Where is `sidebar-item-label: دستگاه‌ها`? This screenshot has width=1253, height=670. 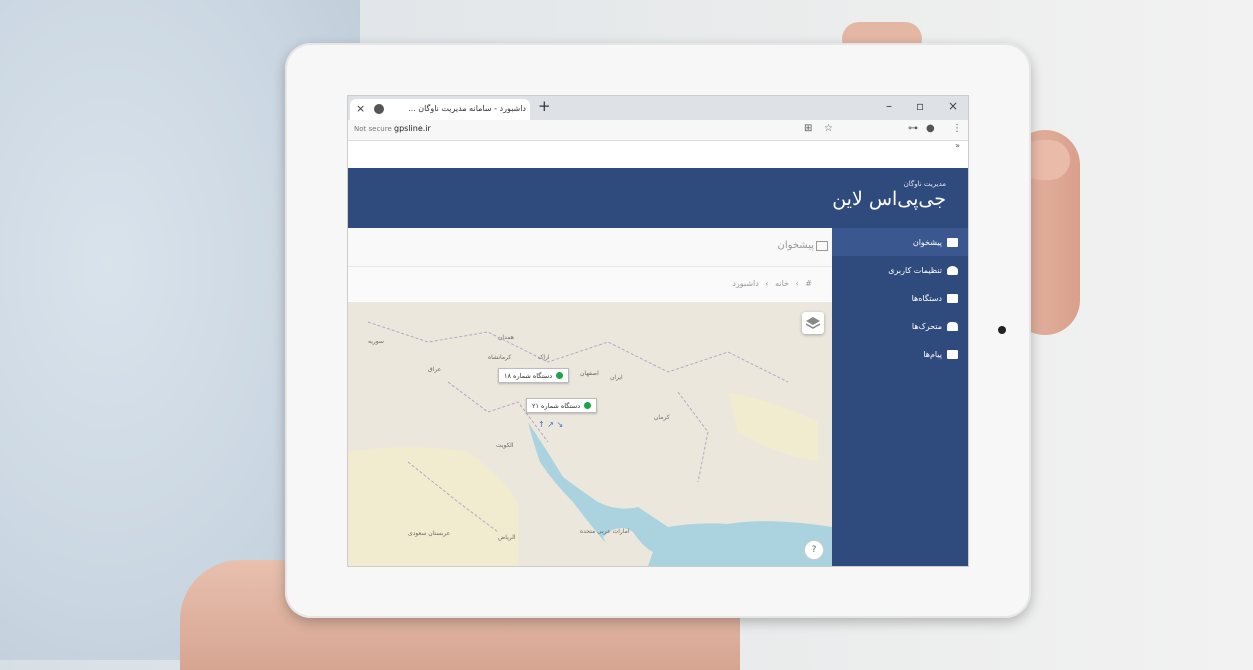 sidebar-item-label: دستگاه‌ها is located at coordinates (926, 298).